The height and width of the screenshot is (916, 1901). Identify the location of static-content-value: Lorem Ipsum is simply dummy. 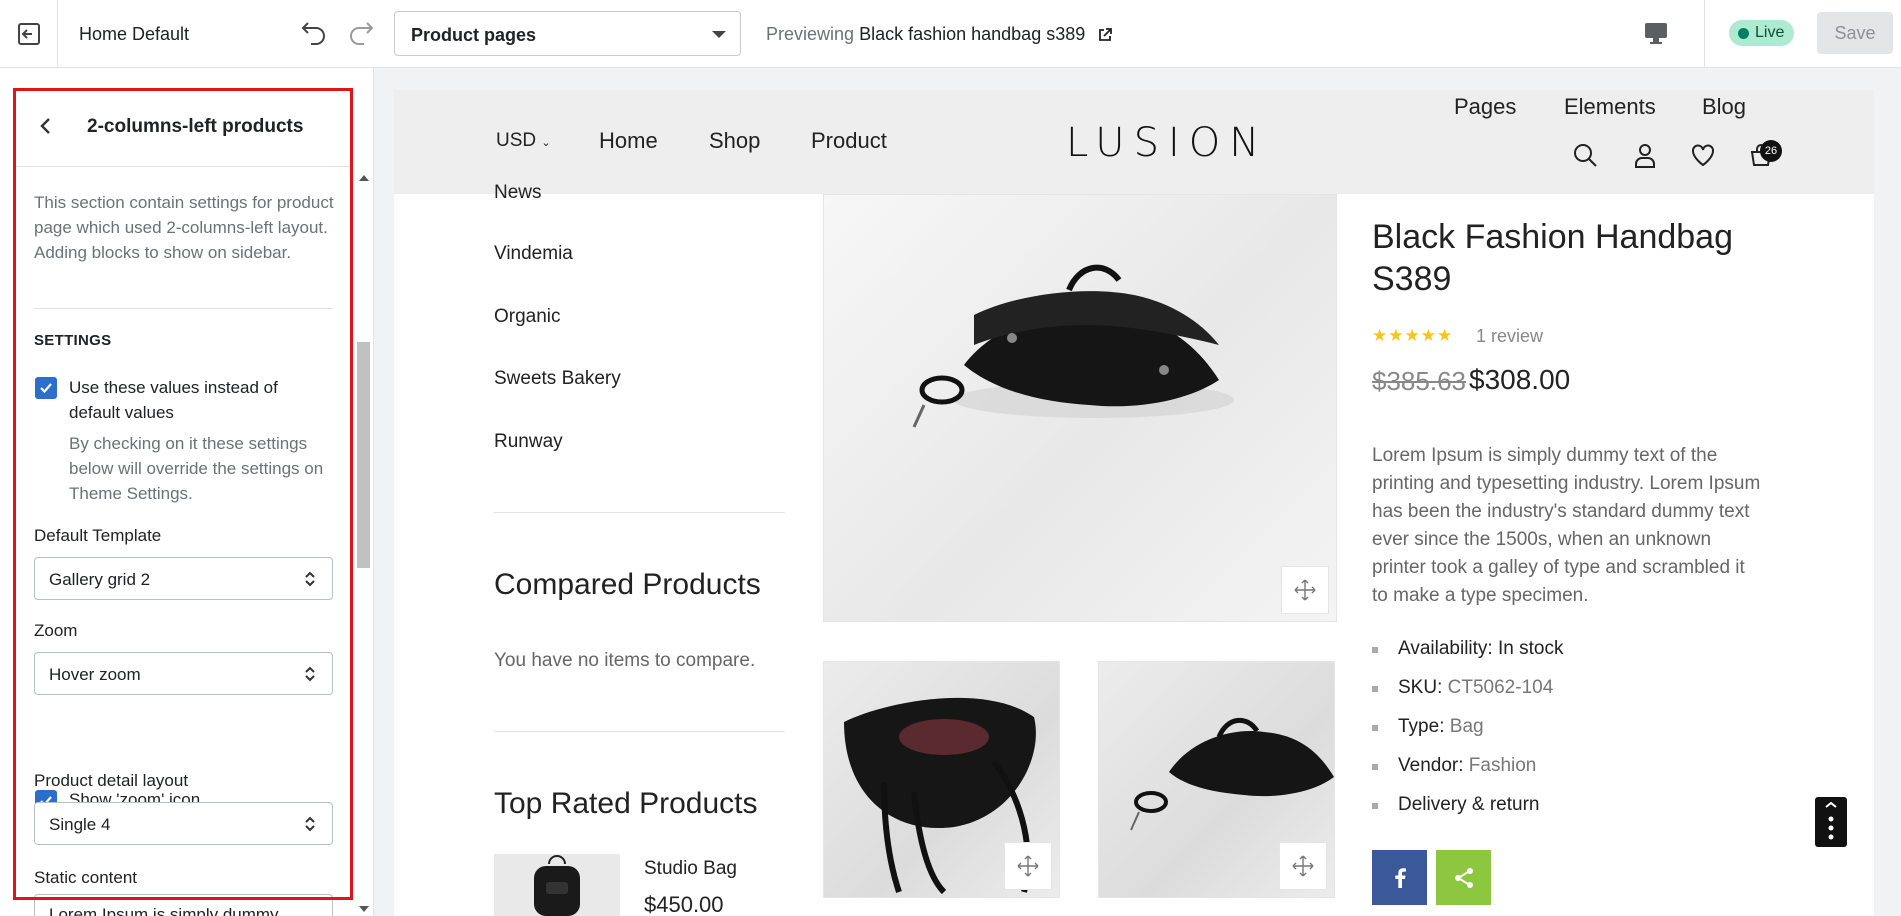
(164, 910).